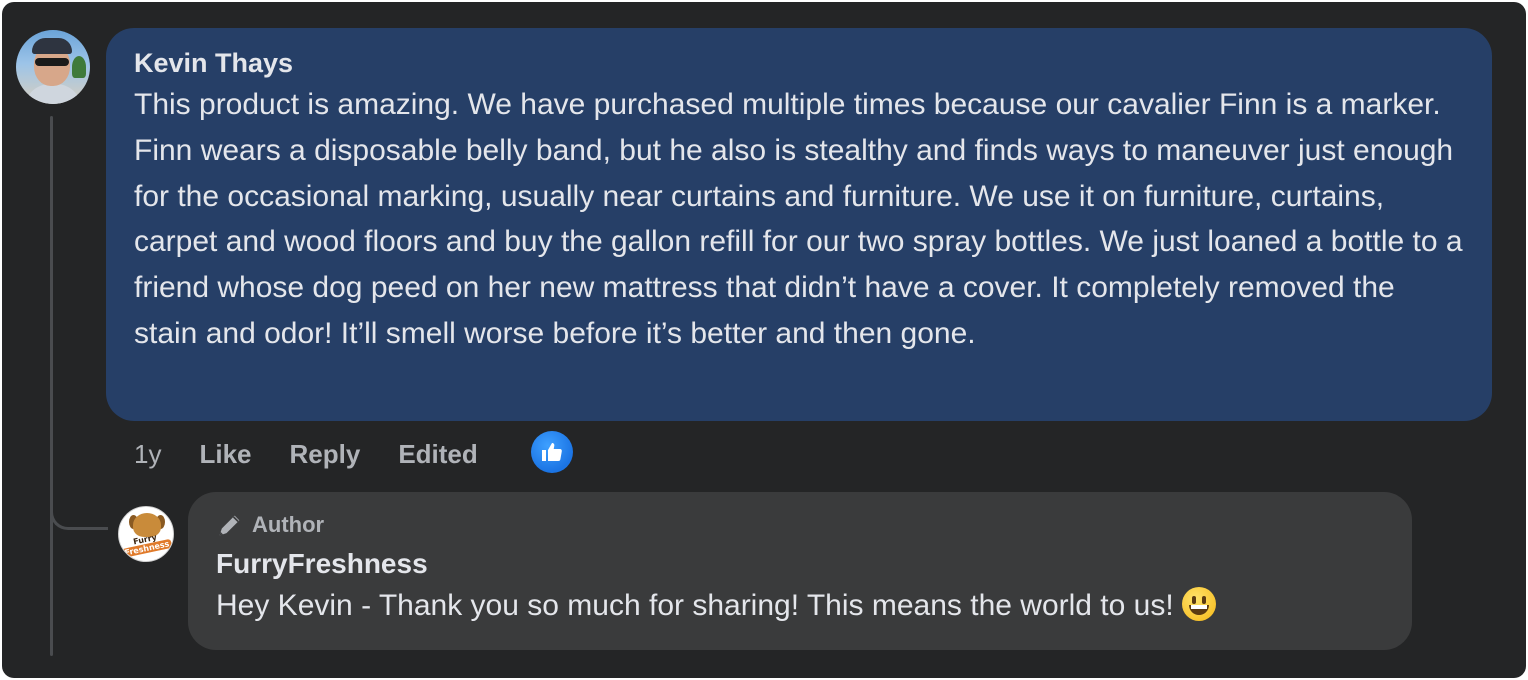  What do you see at coordinates (146, 544) in the screenshot?
I see `brand-logo: Furry Freshness` at bounding box center [146, 544].